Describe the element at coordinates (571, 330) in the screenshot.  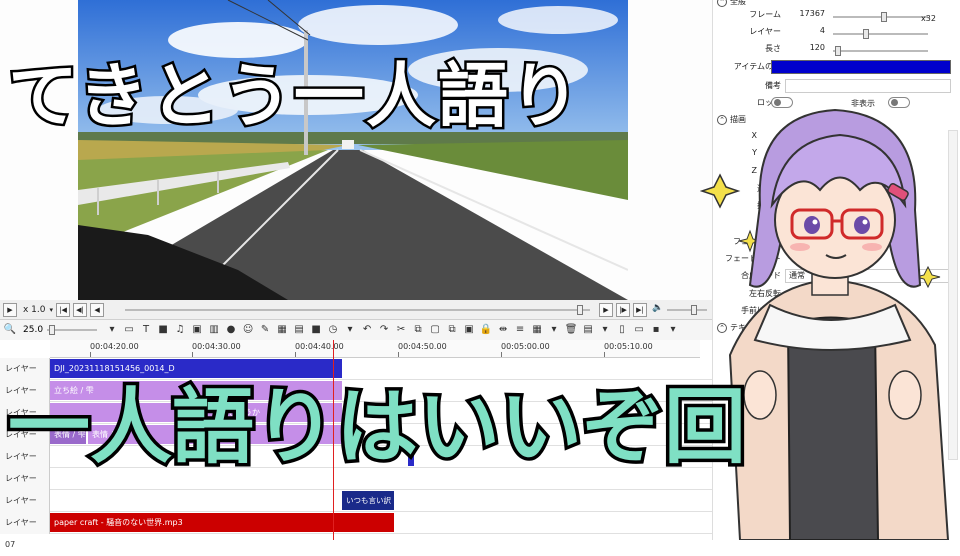
I see `delete-icon: 🗑` at that location.